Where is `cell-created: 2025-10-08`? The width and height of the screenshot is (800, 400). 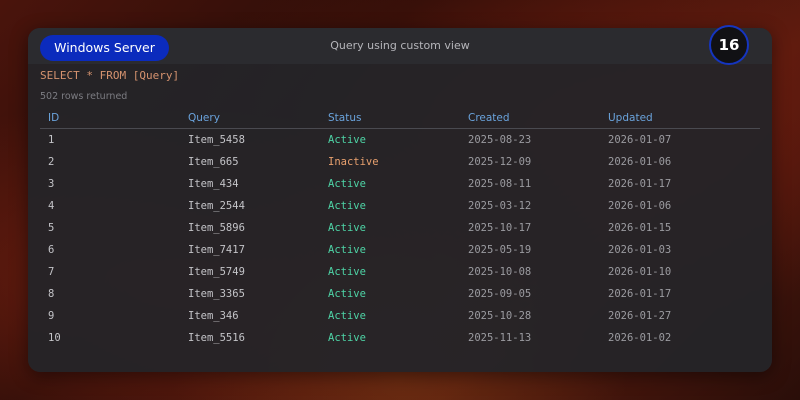
cell-created: 2025-10-08 is located at coordinates (500, 272).